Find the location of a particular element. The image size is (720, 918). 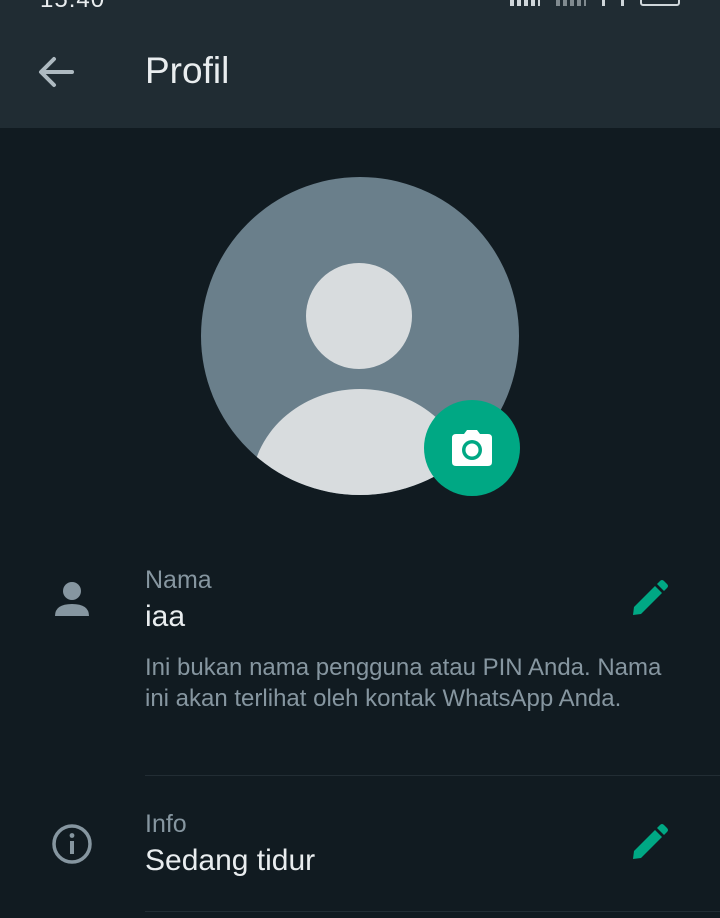

app-bar: Profil is located at coordinates (360, 64).